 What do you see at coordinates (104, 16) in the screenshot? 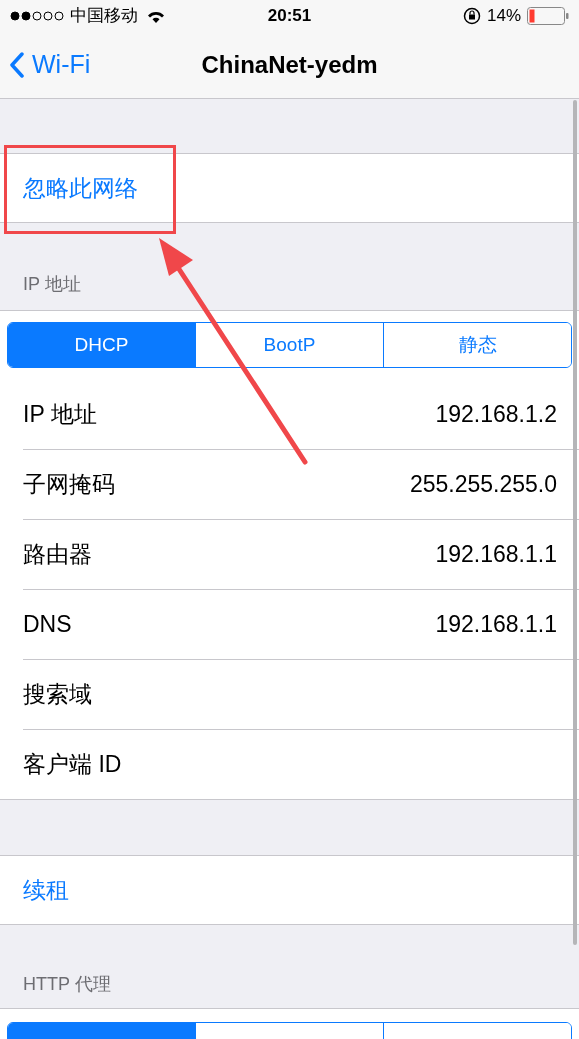
I see `carrier-name: 中国移动` at bounding box center [104, 16].